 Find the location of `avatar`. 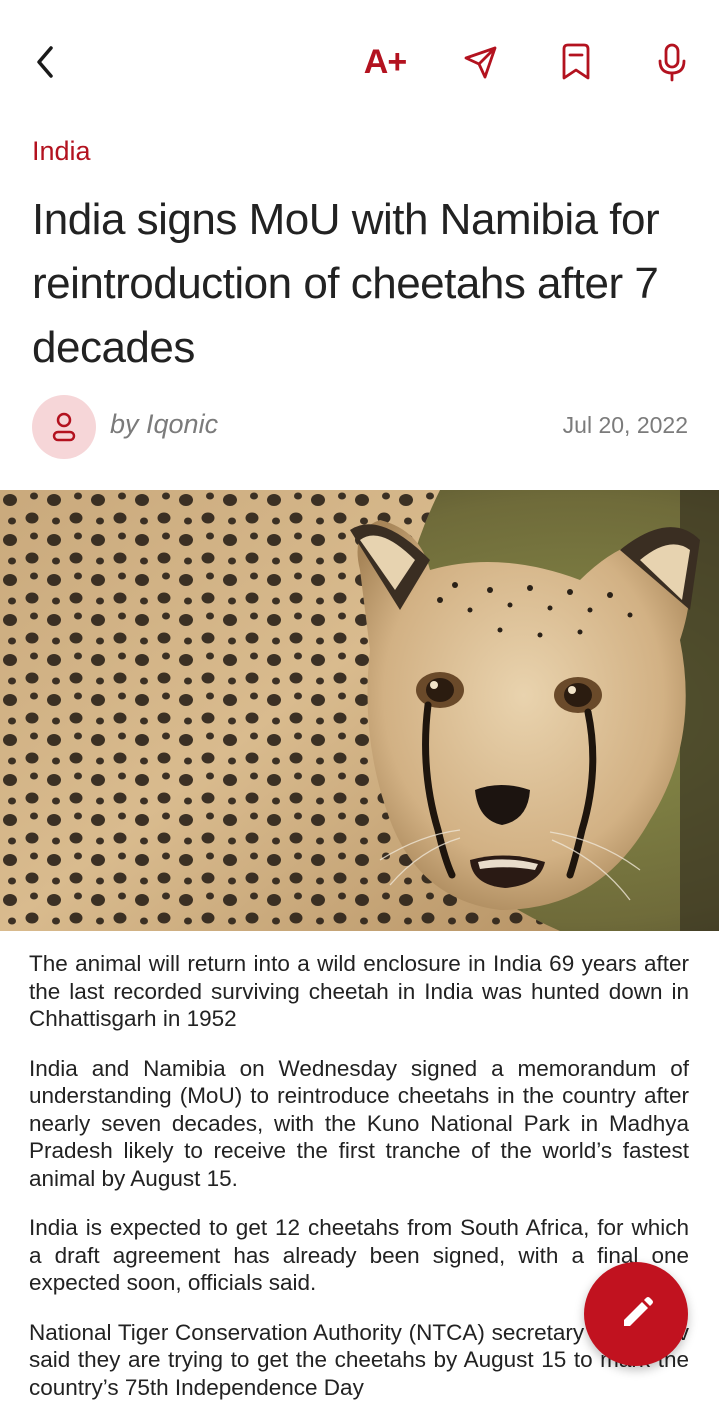

avatar is located at coordinates (64, 427).